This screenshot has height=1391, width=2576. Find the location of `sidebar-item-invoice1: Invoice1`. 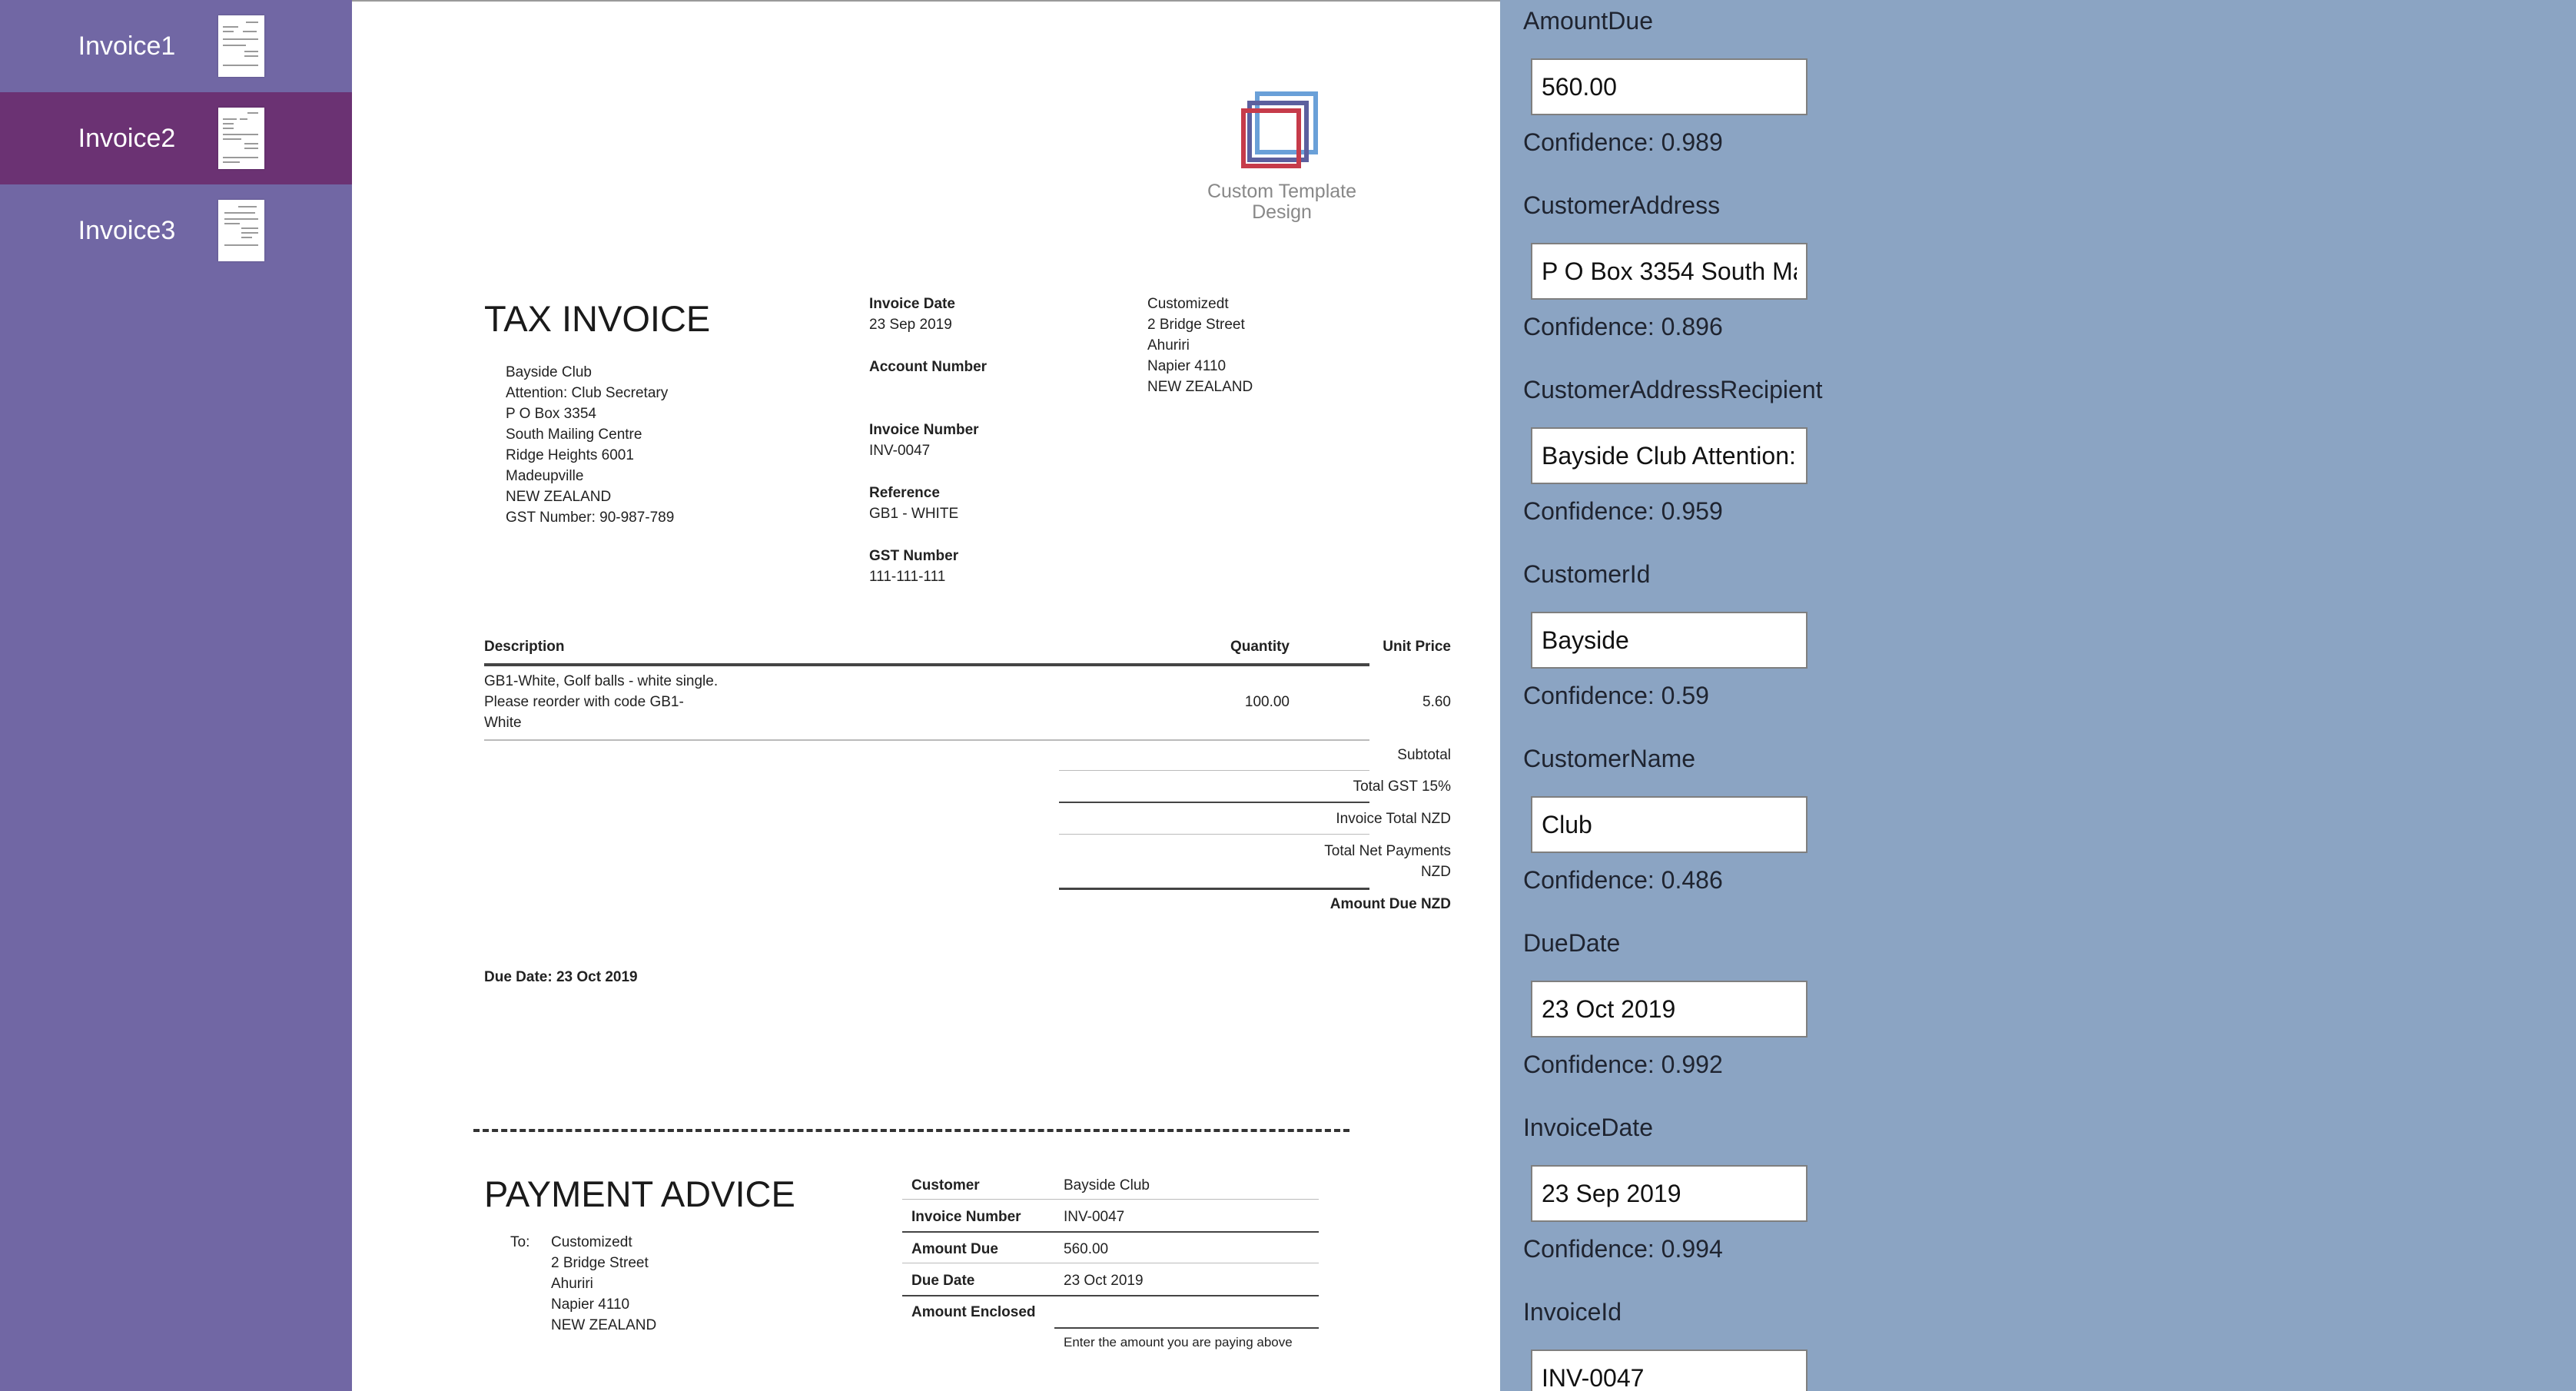

sidebar-item-invoice1: Invoice1 is located at coordinates (176, 46).